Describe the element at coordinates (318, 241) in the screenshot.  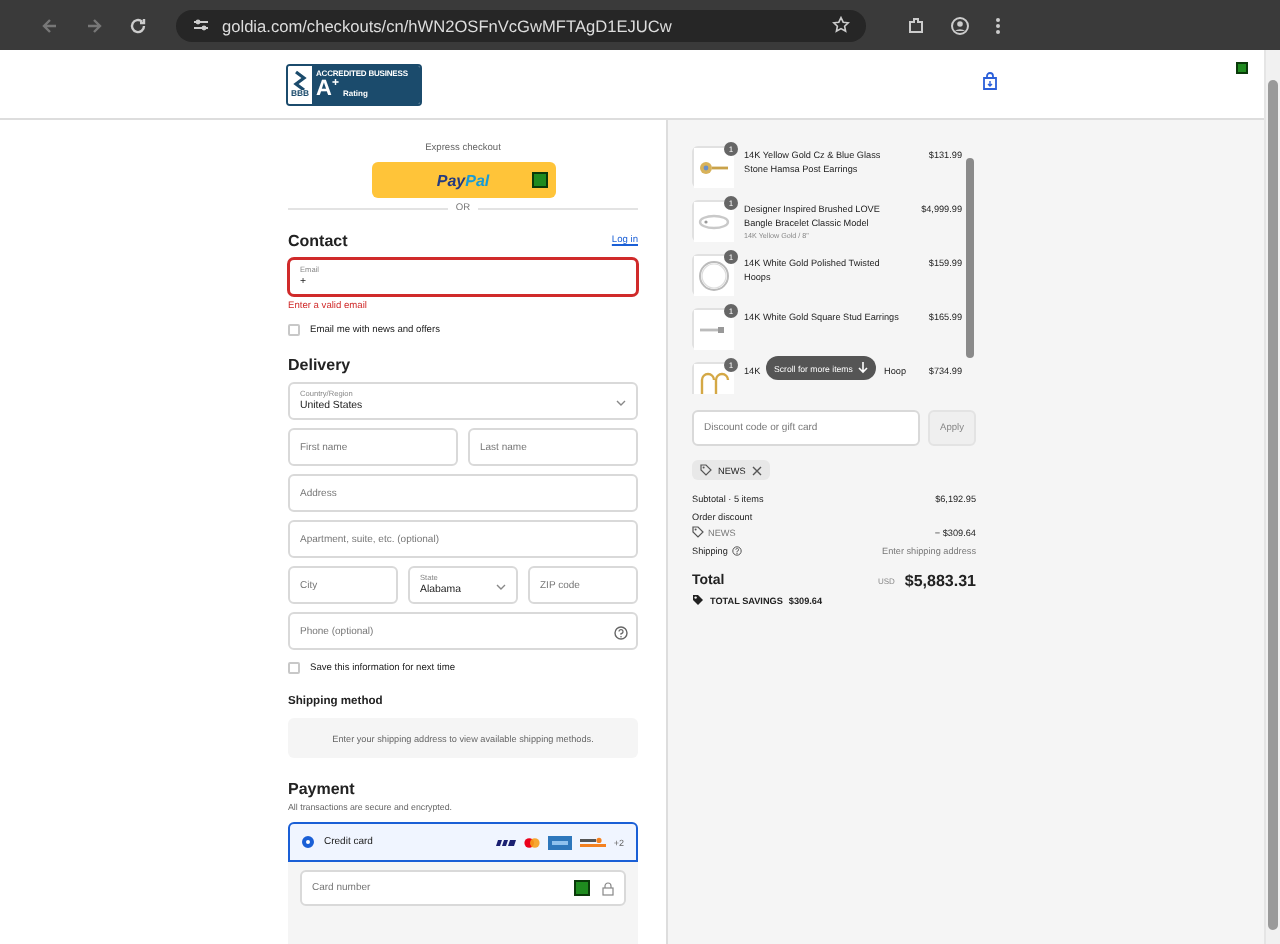
I see `section-heading: Contact` at that location.